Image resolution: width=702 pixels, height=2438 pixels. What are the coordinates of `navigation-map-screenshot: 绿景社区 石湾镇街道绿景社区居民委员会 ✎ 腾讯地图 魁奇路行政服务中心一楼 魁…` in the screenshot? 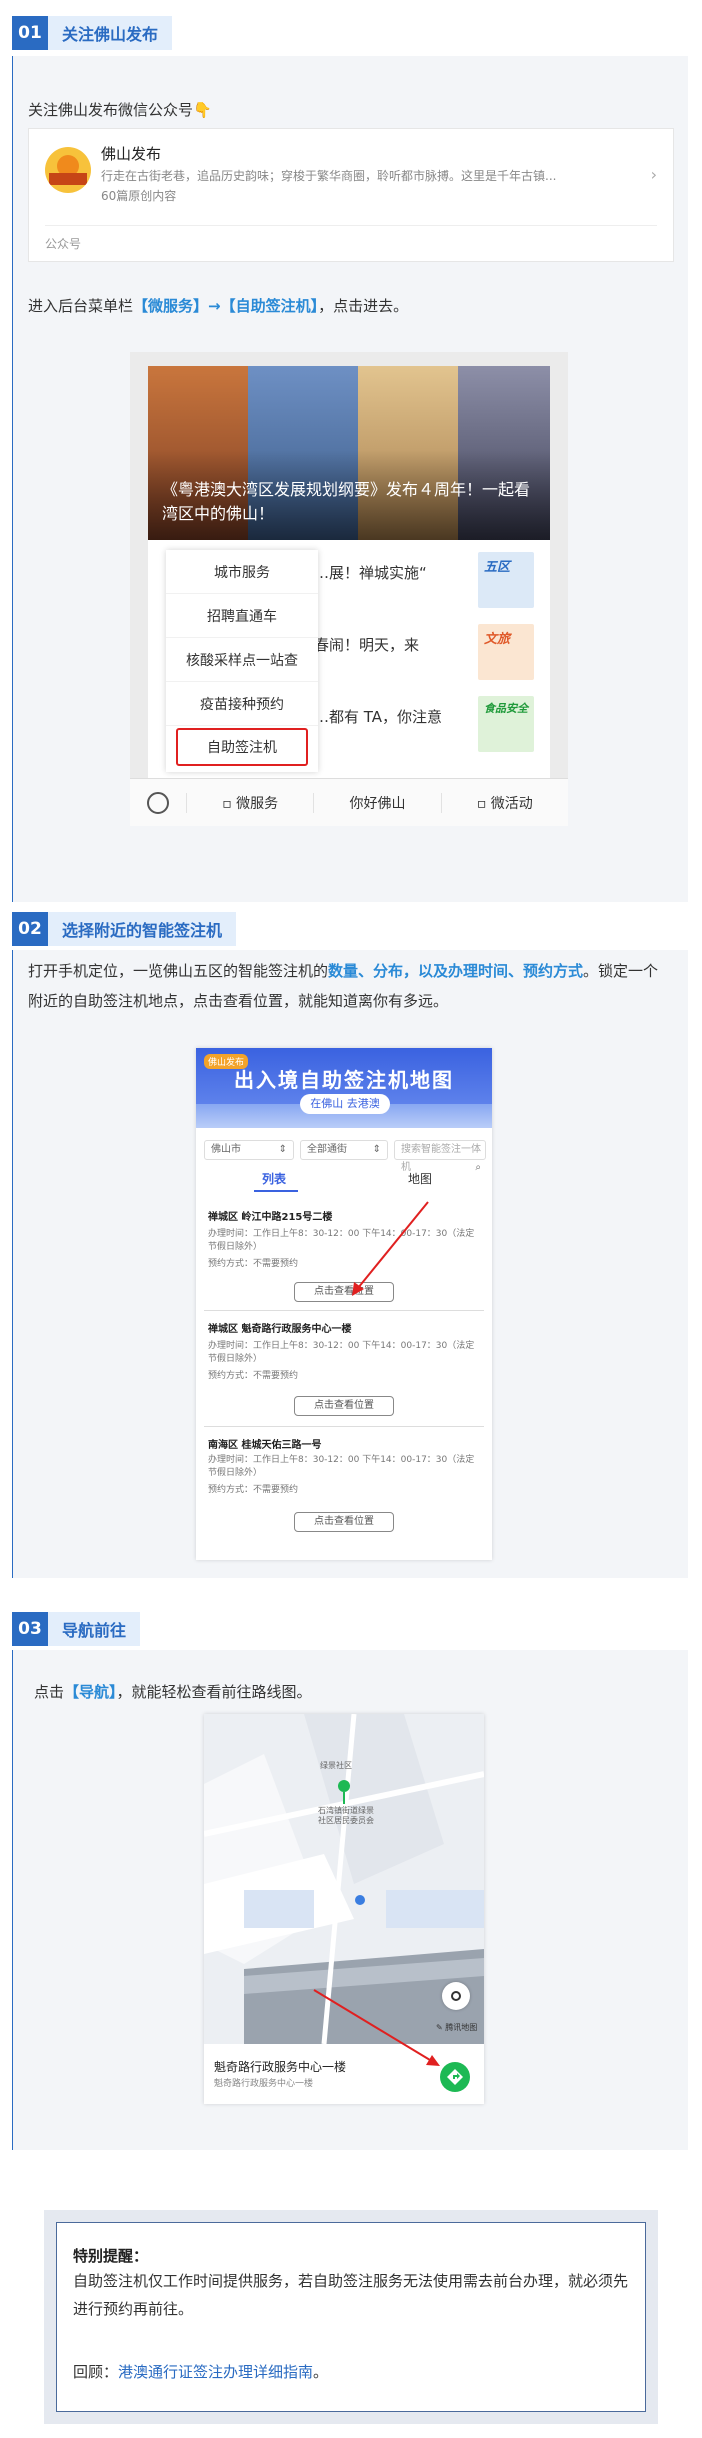 It's located at (344, 1909).